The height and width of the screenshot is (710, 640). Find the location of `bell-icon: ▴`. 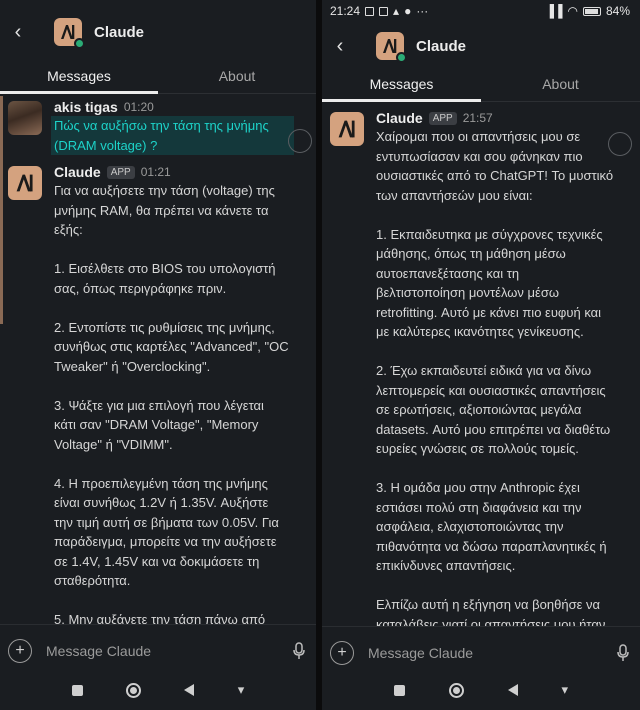

bell-icon: ▴ is located at coordinates (396, 11).